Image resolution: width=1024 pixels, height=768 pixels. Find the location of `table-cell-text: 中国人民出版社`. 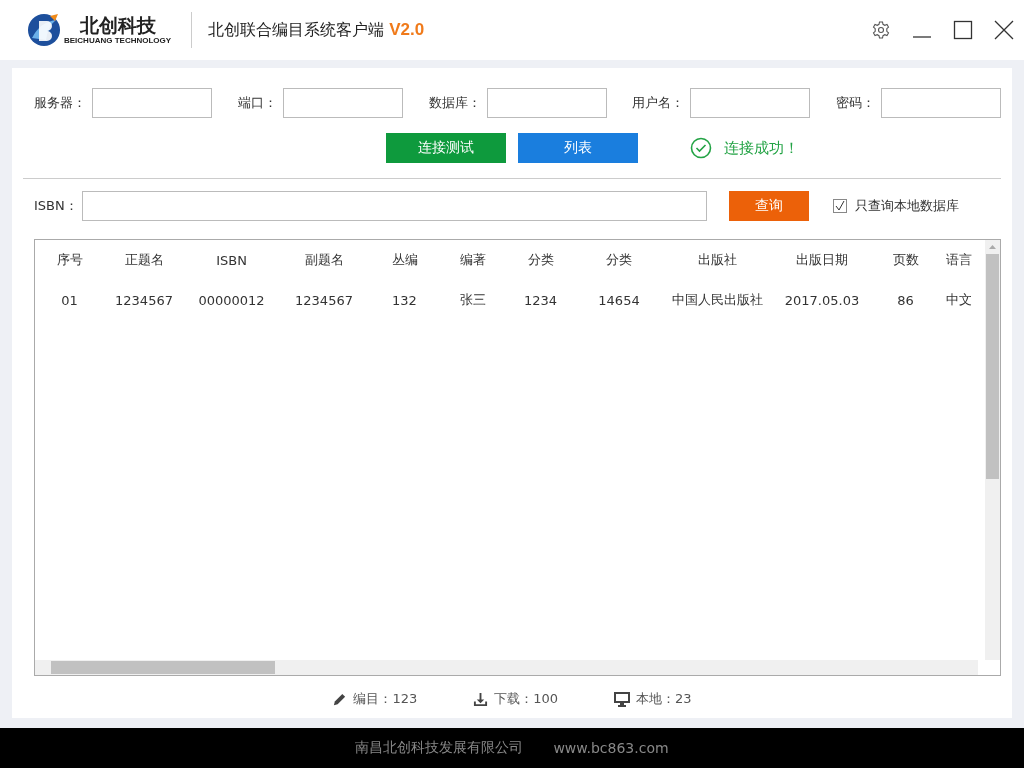

table-cell-text: 中国人民出版社 is located at coordinates (717, 300).